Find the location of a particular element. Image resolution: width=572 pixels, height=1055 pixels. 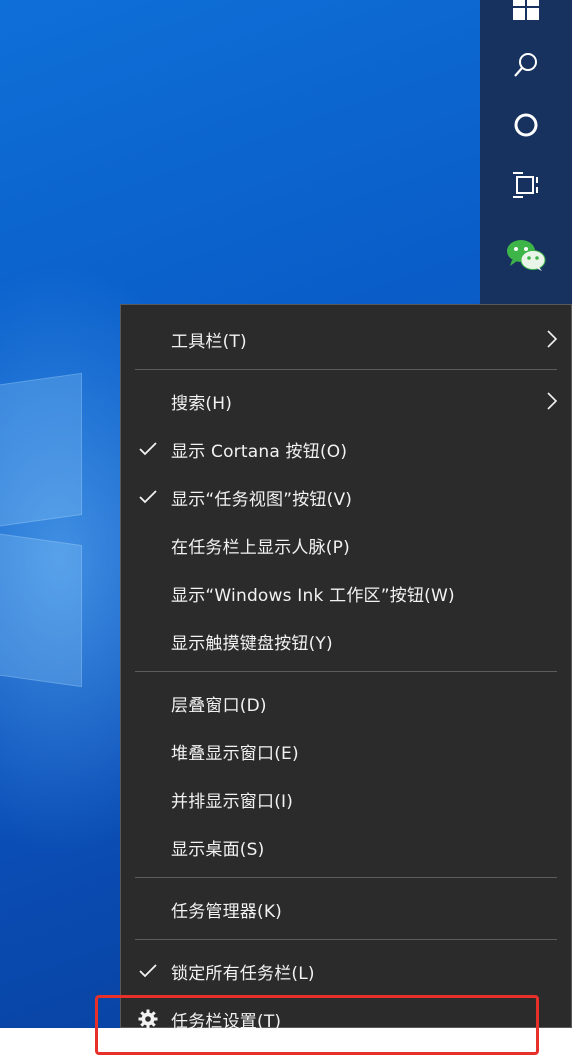

menu-item-label: 堆叠显示窗口(E) is located at coordinates (235, 753).